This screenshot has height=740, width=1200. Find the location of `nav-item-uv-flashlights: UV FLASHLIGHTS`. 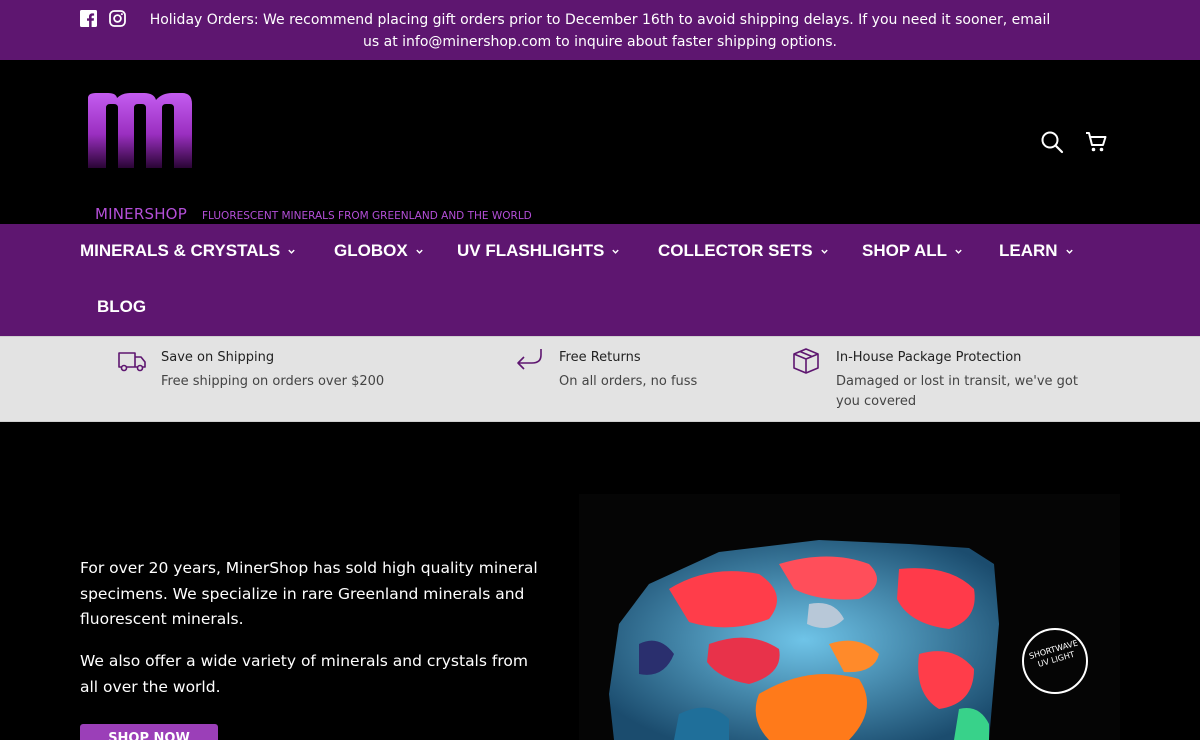

nav-item-uv-flashlights: UV FLASHLIGHTS is located at coordinates (538, 251).